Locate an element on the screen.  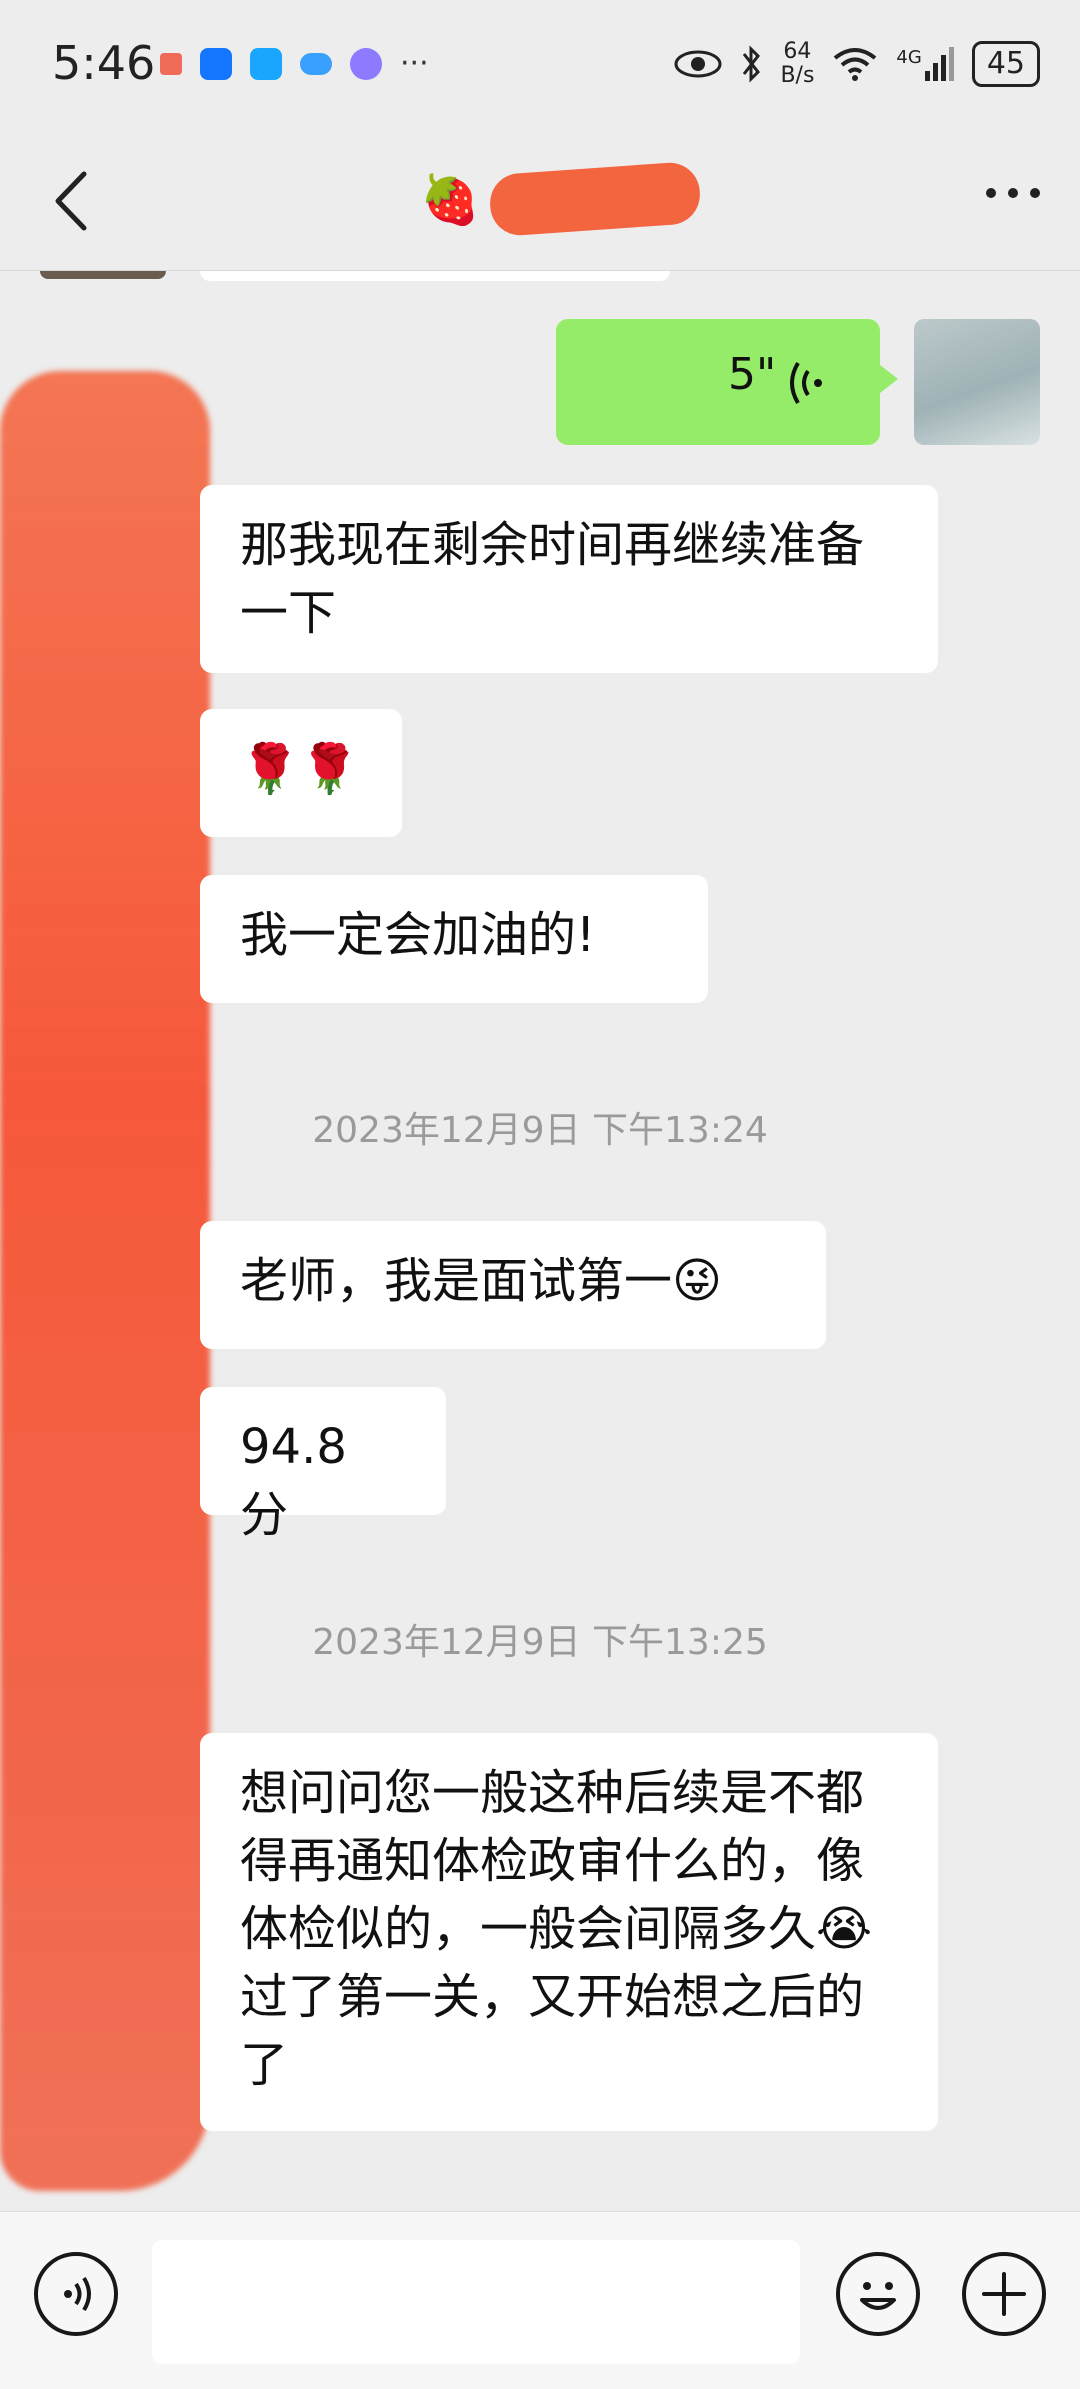
input-bar is located at coordinates (540, 2300).